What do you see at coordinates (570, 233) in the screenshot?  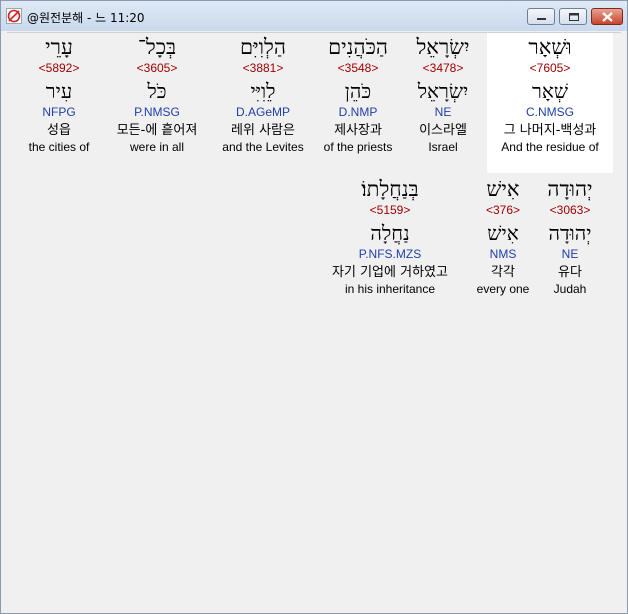 I see `hebrew-lemma: יְהוּדָה` at bounding box center [570, 233].